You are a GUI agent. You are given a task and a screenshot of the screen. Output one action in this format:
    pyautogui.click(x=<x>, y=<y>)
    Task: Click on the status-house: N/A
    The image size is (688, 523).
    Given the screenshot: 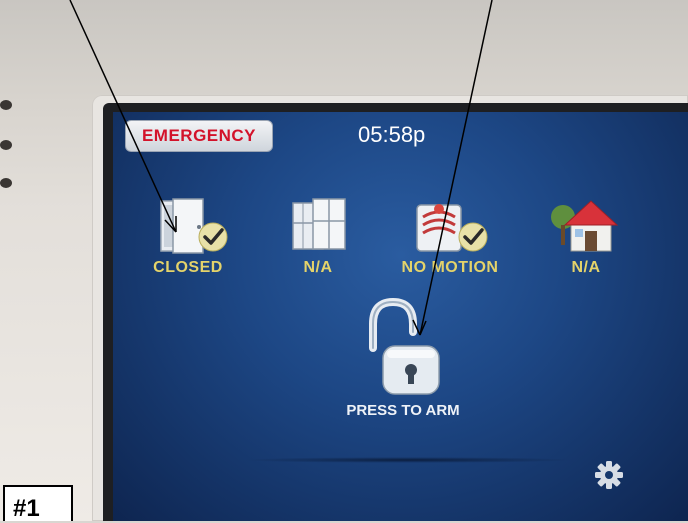 What is the action you would take?
    pyautogui.click(x=586, y=237)
    